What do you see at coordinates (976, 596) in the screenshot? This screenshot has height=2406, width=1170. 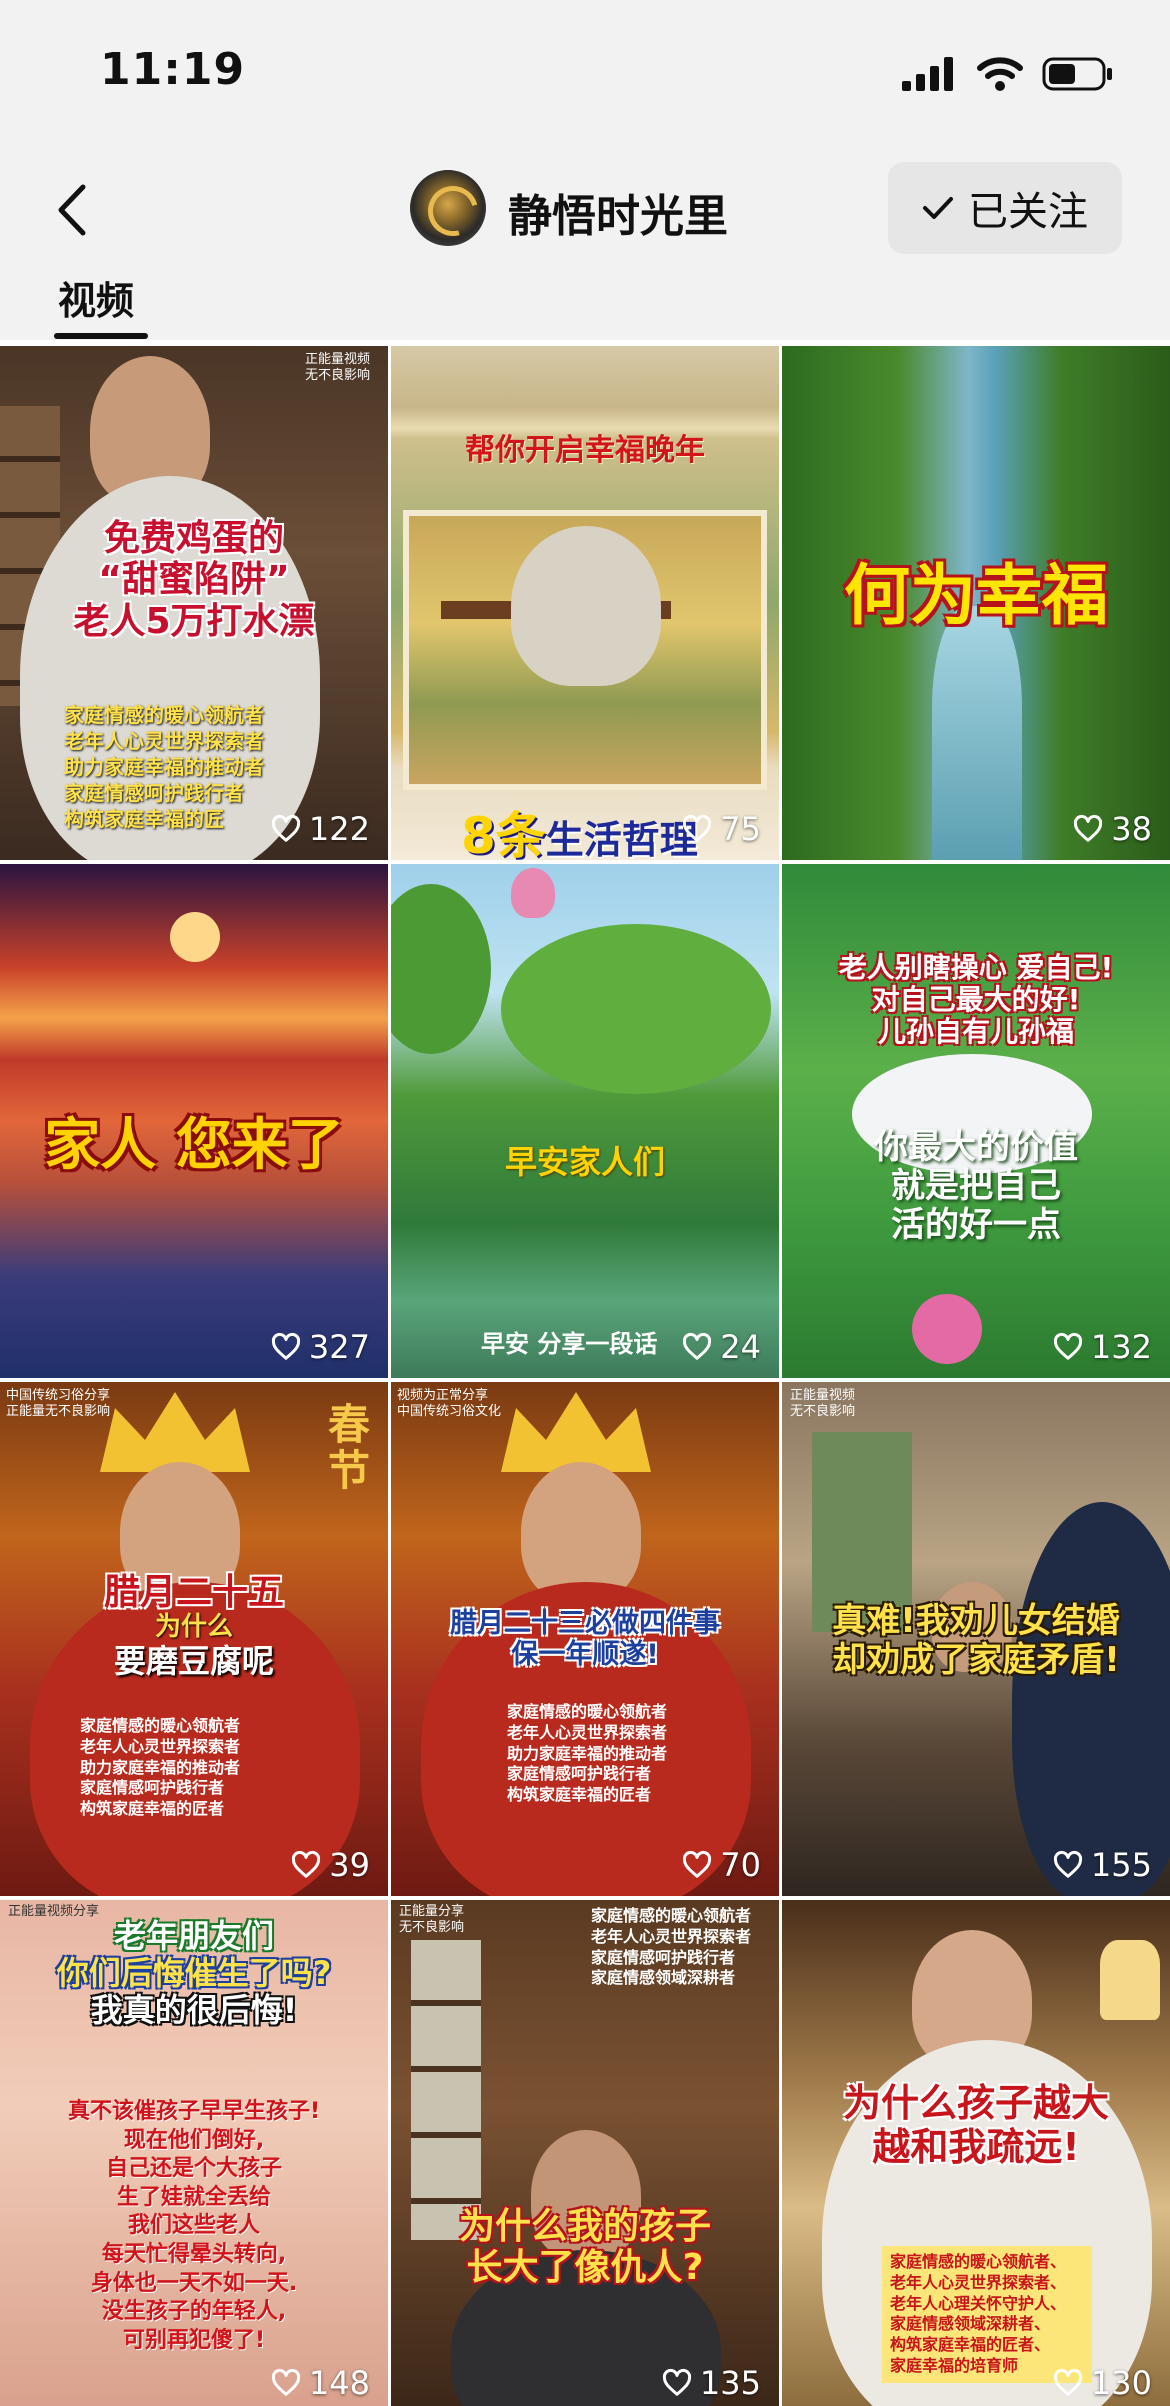 I see `tile-title: 何为幸福` at bounding box center [976, 596].